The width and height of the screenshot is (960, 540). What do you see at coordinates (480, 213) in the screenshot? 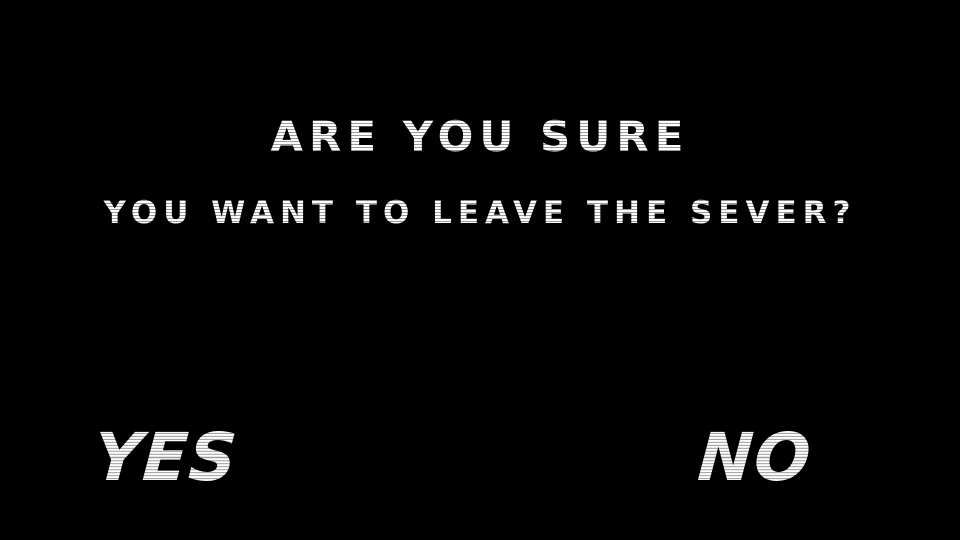
I see `confirm-subtitle: YOU WANT TO LEAVE THE SEVER?` at bounding box center [480, 213].